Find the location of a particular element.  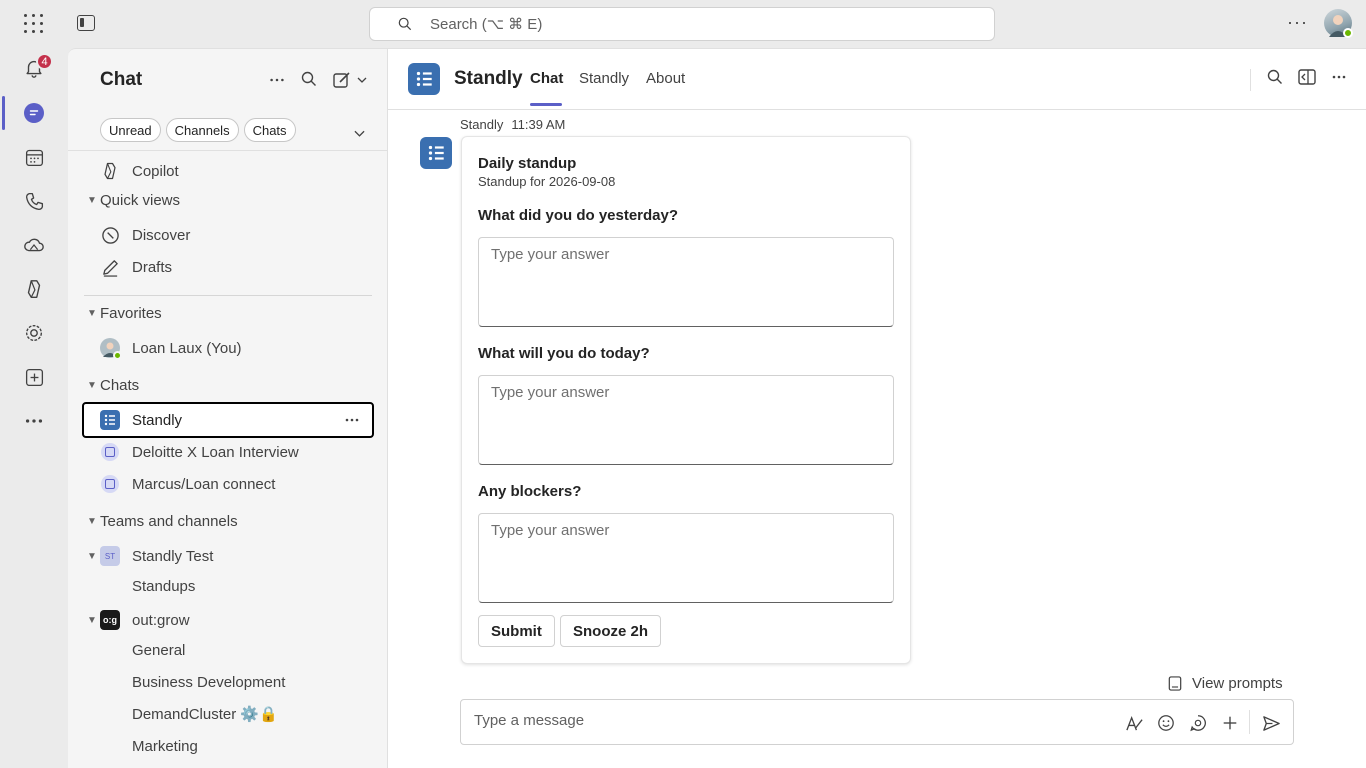

sidebar-item-label: Deloitte X Loan Interview is located at coordinates (215, 452).